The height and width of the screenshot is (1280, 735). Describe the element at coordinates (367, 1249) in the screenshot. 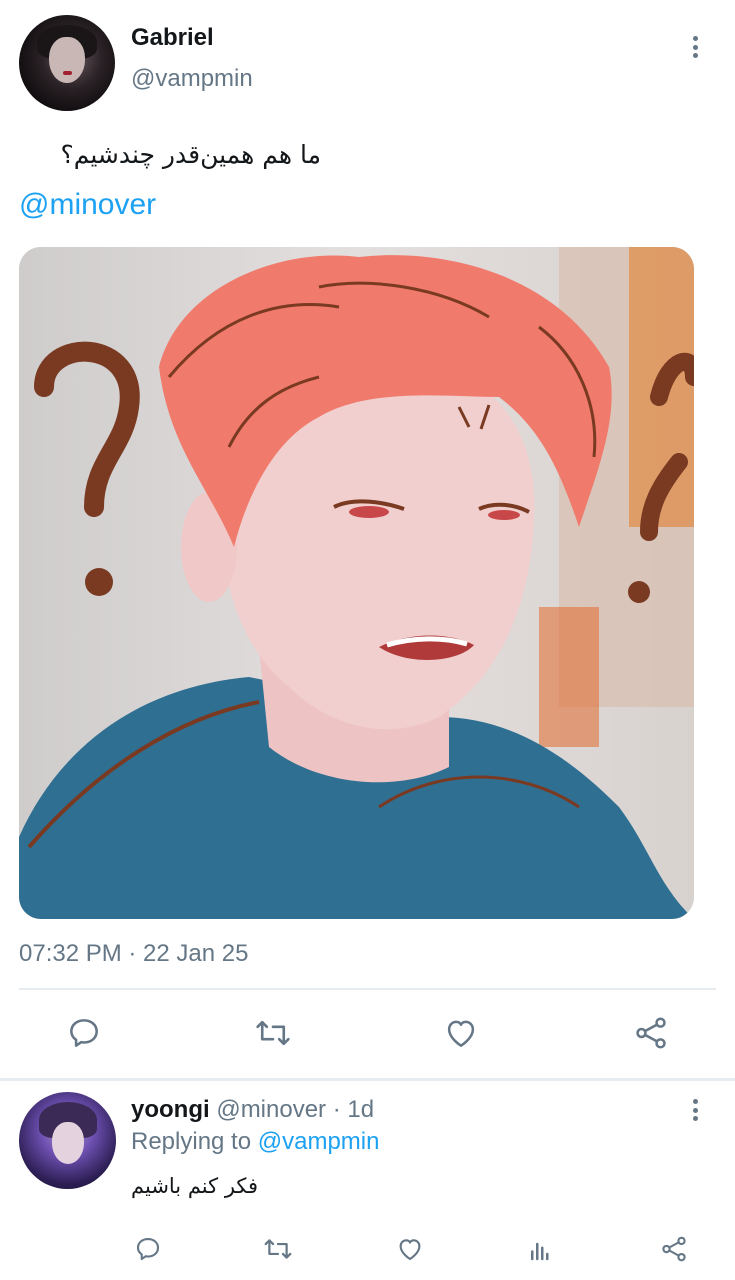

I see `reply-actions` at that location.